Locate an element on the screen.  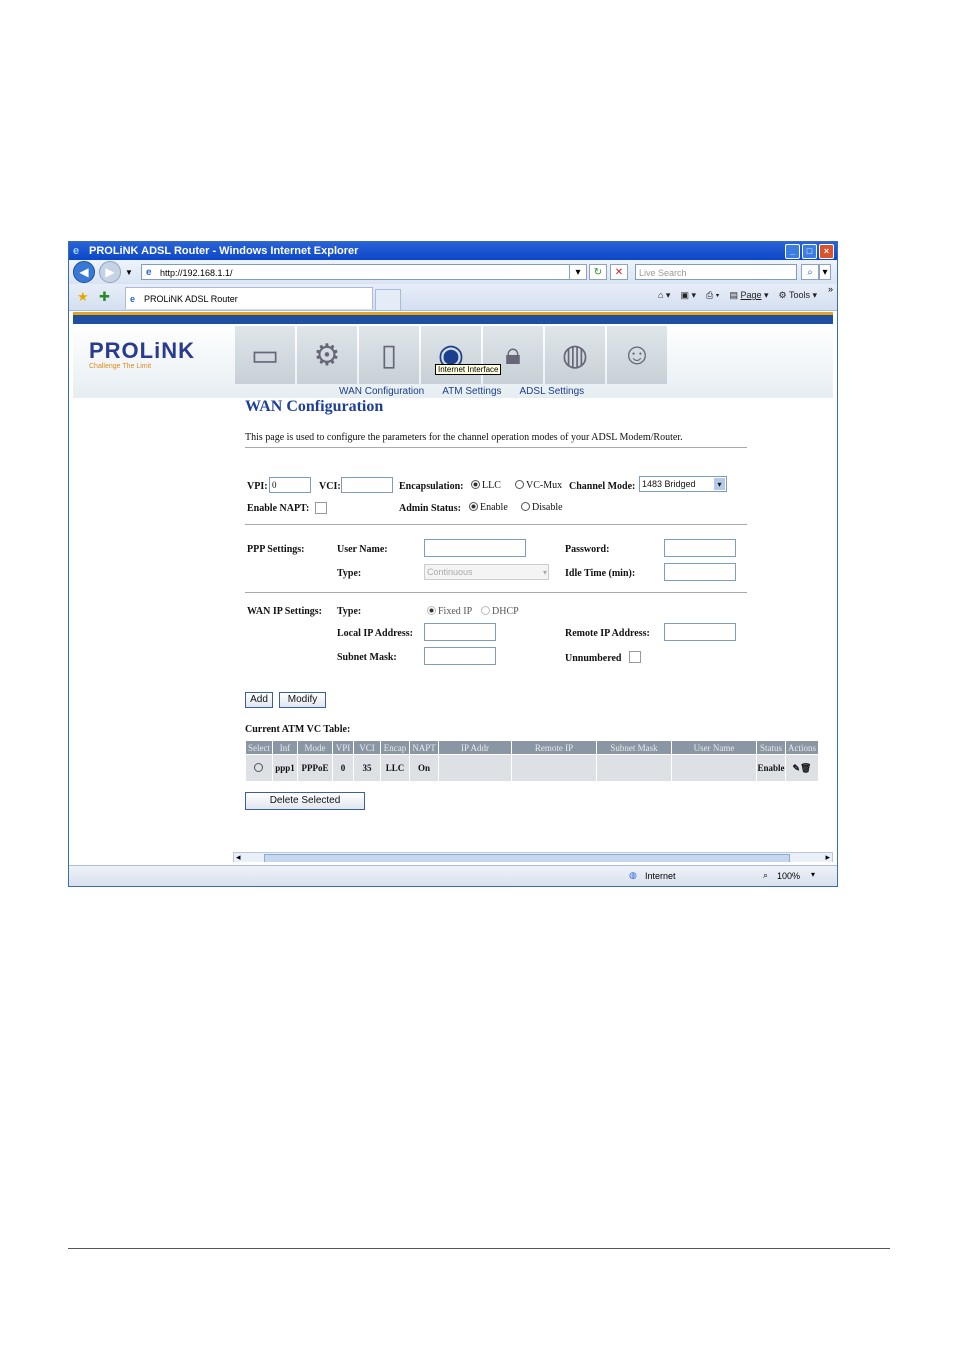
tools-menu: ⚙ Tools ▾ is located at coordinates (798, 295).